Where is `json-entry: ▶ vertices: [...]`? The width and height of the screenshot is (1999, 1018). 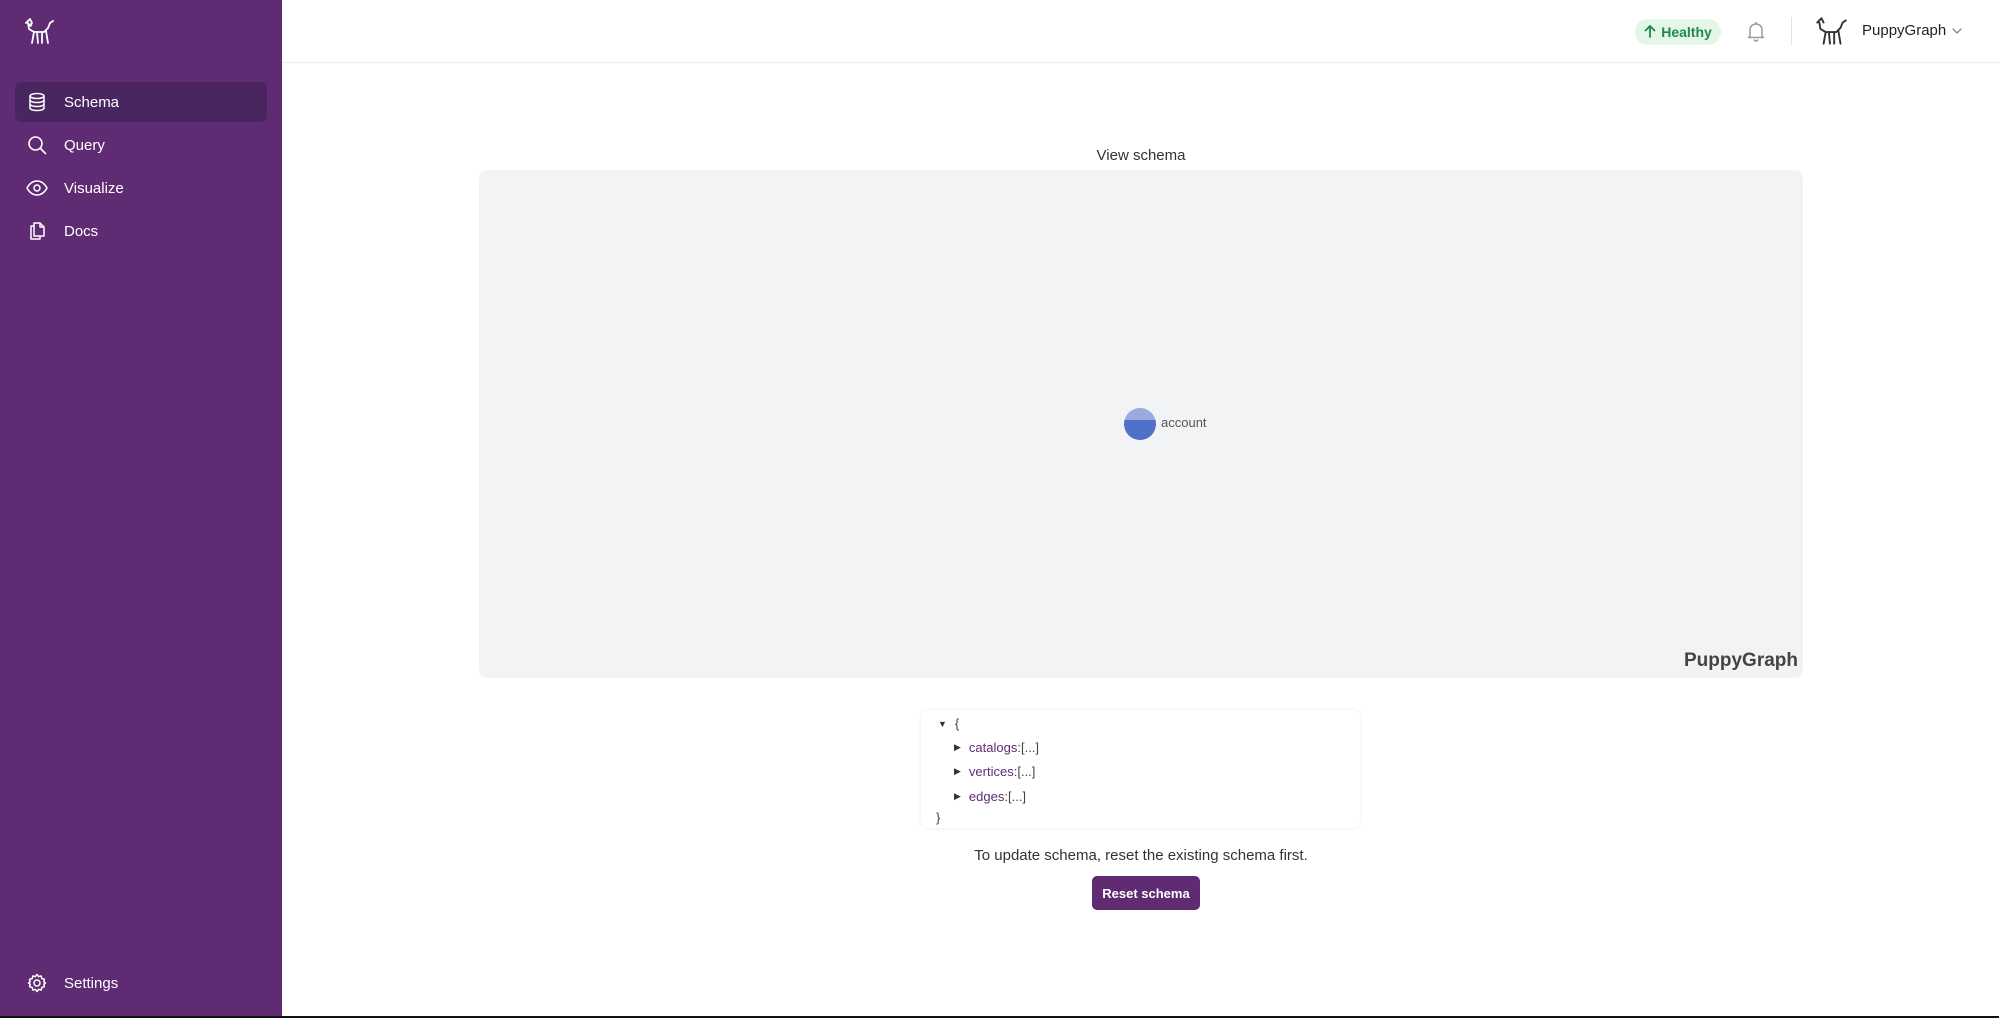
json-entry: ▶ vertices: [...] is located at coordinates (994, 771).